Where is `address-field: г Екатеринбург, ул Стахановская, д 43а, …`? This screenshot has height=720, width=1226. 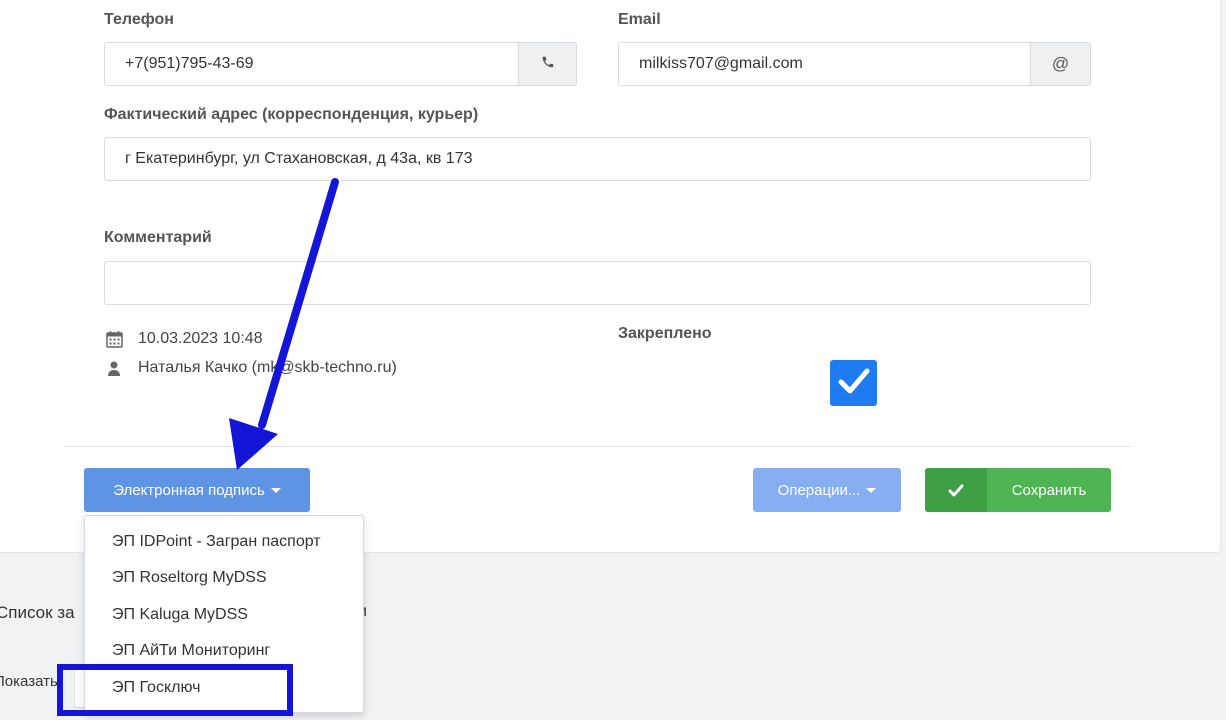 address-field: г Екатеринбург, ул Стахановская, д 43а, … is located at coordinates (597, 159).